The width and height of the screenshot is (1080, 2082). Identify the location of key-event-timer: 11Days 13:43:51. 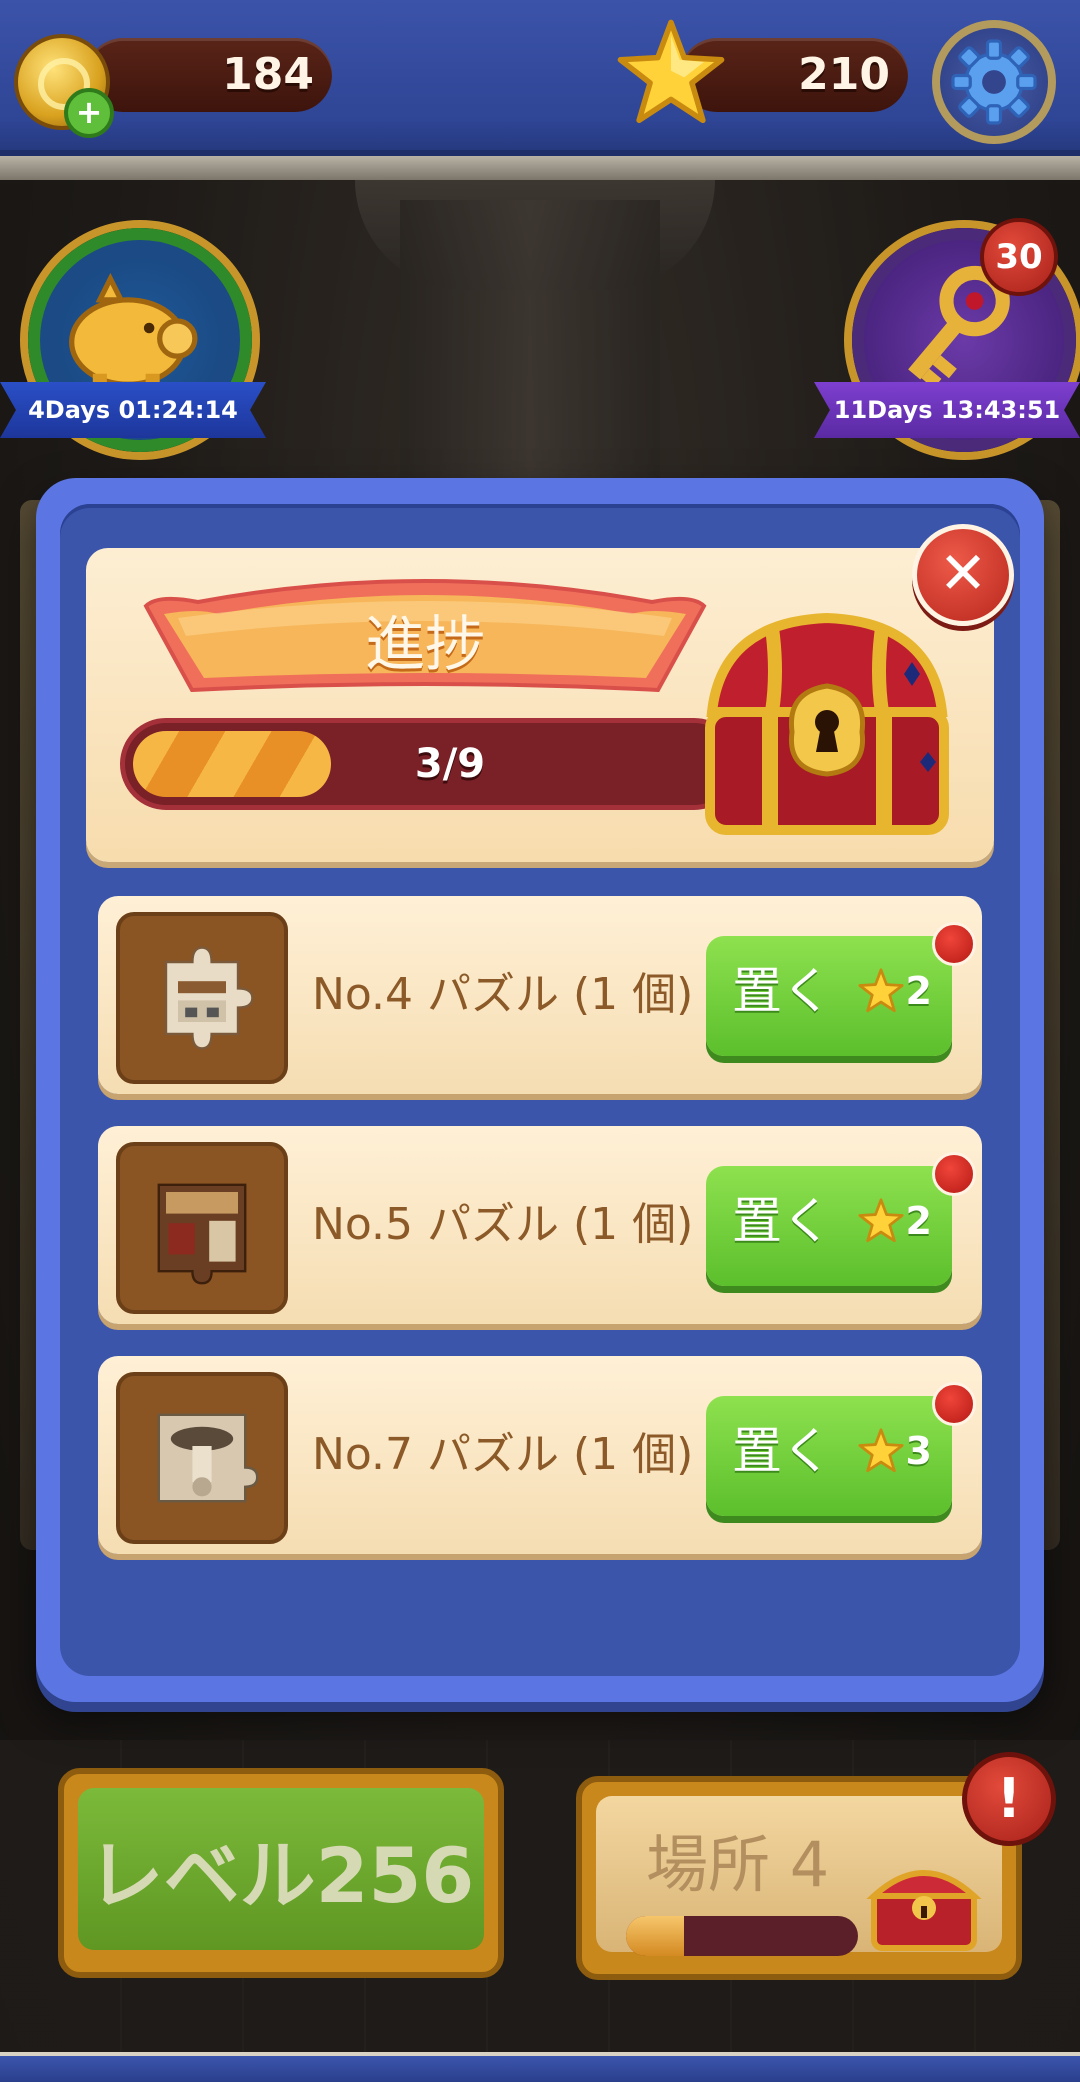
(947, 410).